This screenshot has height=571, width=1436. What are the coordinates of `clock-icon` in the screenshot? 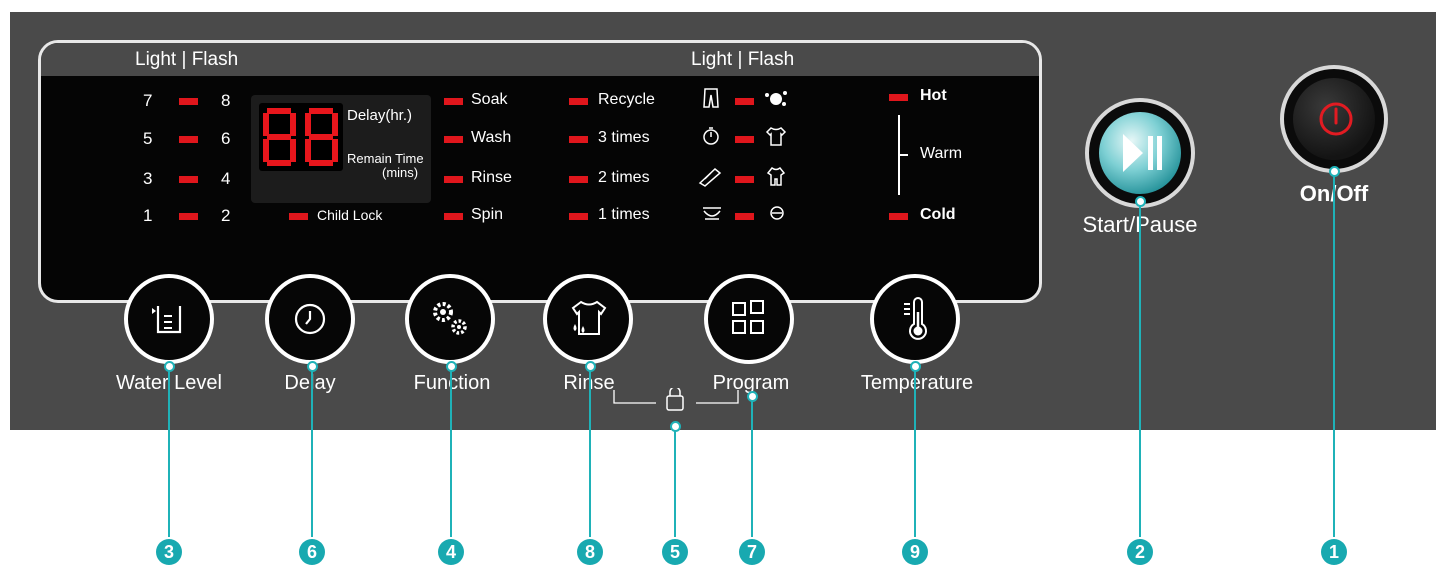 It's located at (310, 319).